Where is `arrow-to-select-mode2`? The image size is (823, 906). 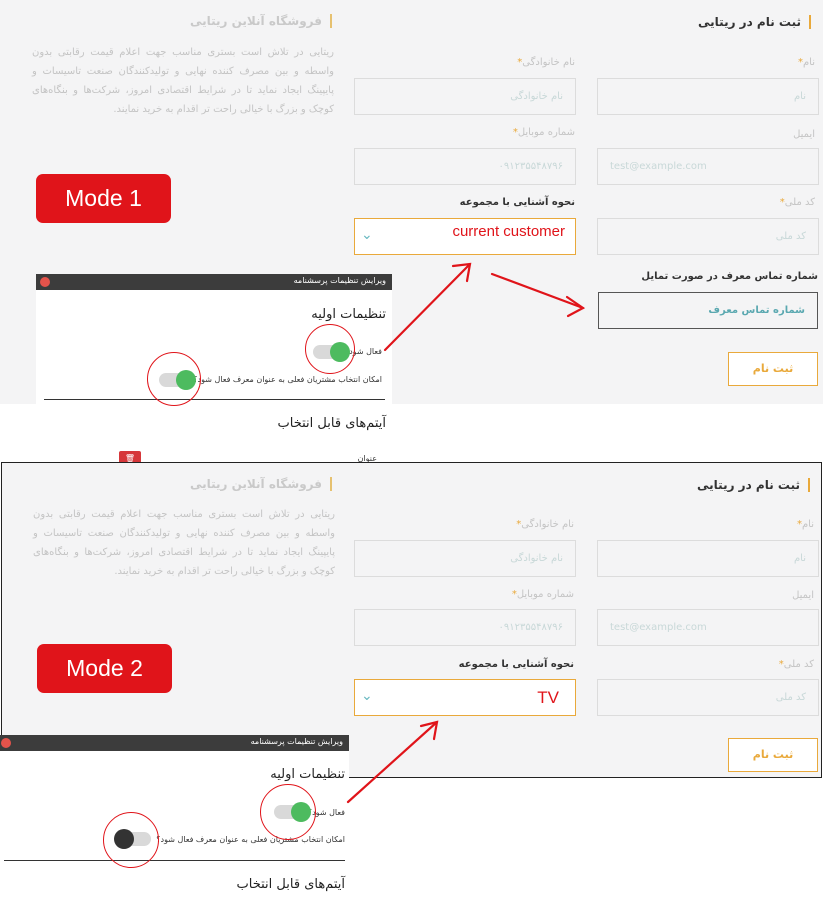
arrow-to-select-mode2 is located at coordinates (392, 762).